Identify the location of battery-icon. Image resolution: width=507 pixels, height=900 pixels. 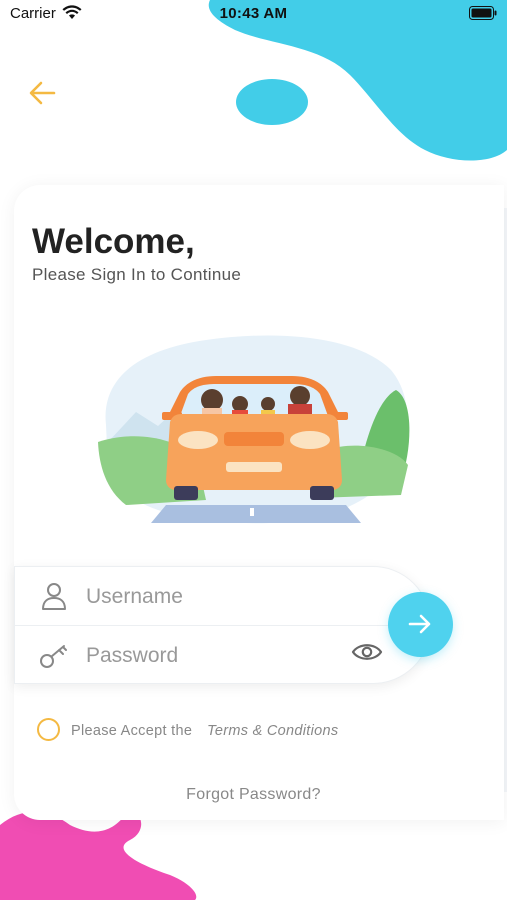
(483, 13).